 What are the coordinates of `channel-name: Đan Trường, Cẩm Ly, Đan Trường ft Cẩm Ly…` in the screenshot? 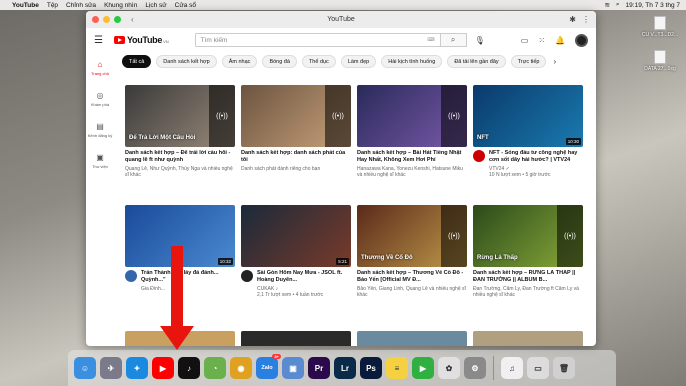 It's located at (528, 292).